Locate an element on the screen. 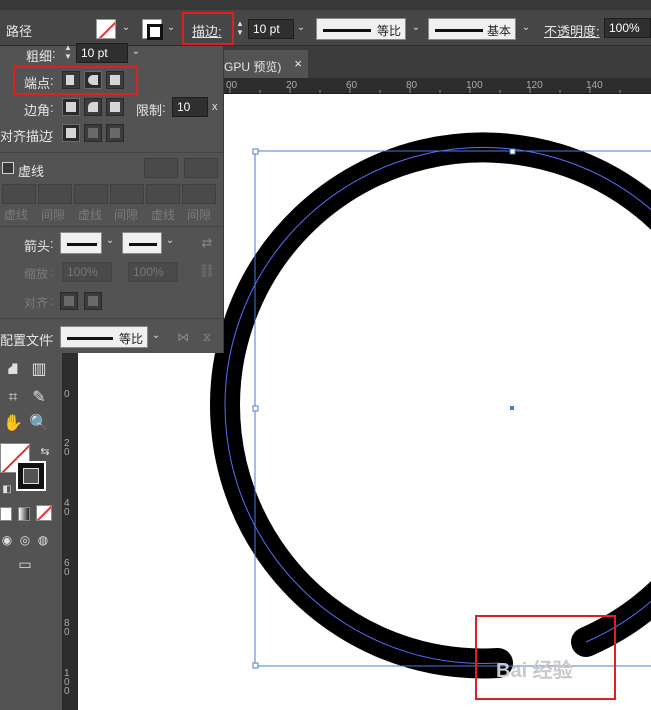  draw-inside-icon: ◍ is located at coordinates (43, 540).